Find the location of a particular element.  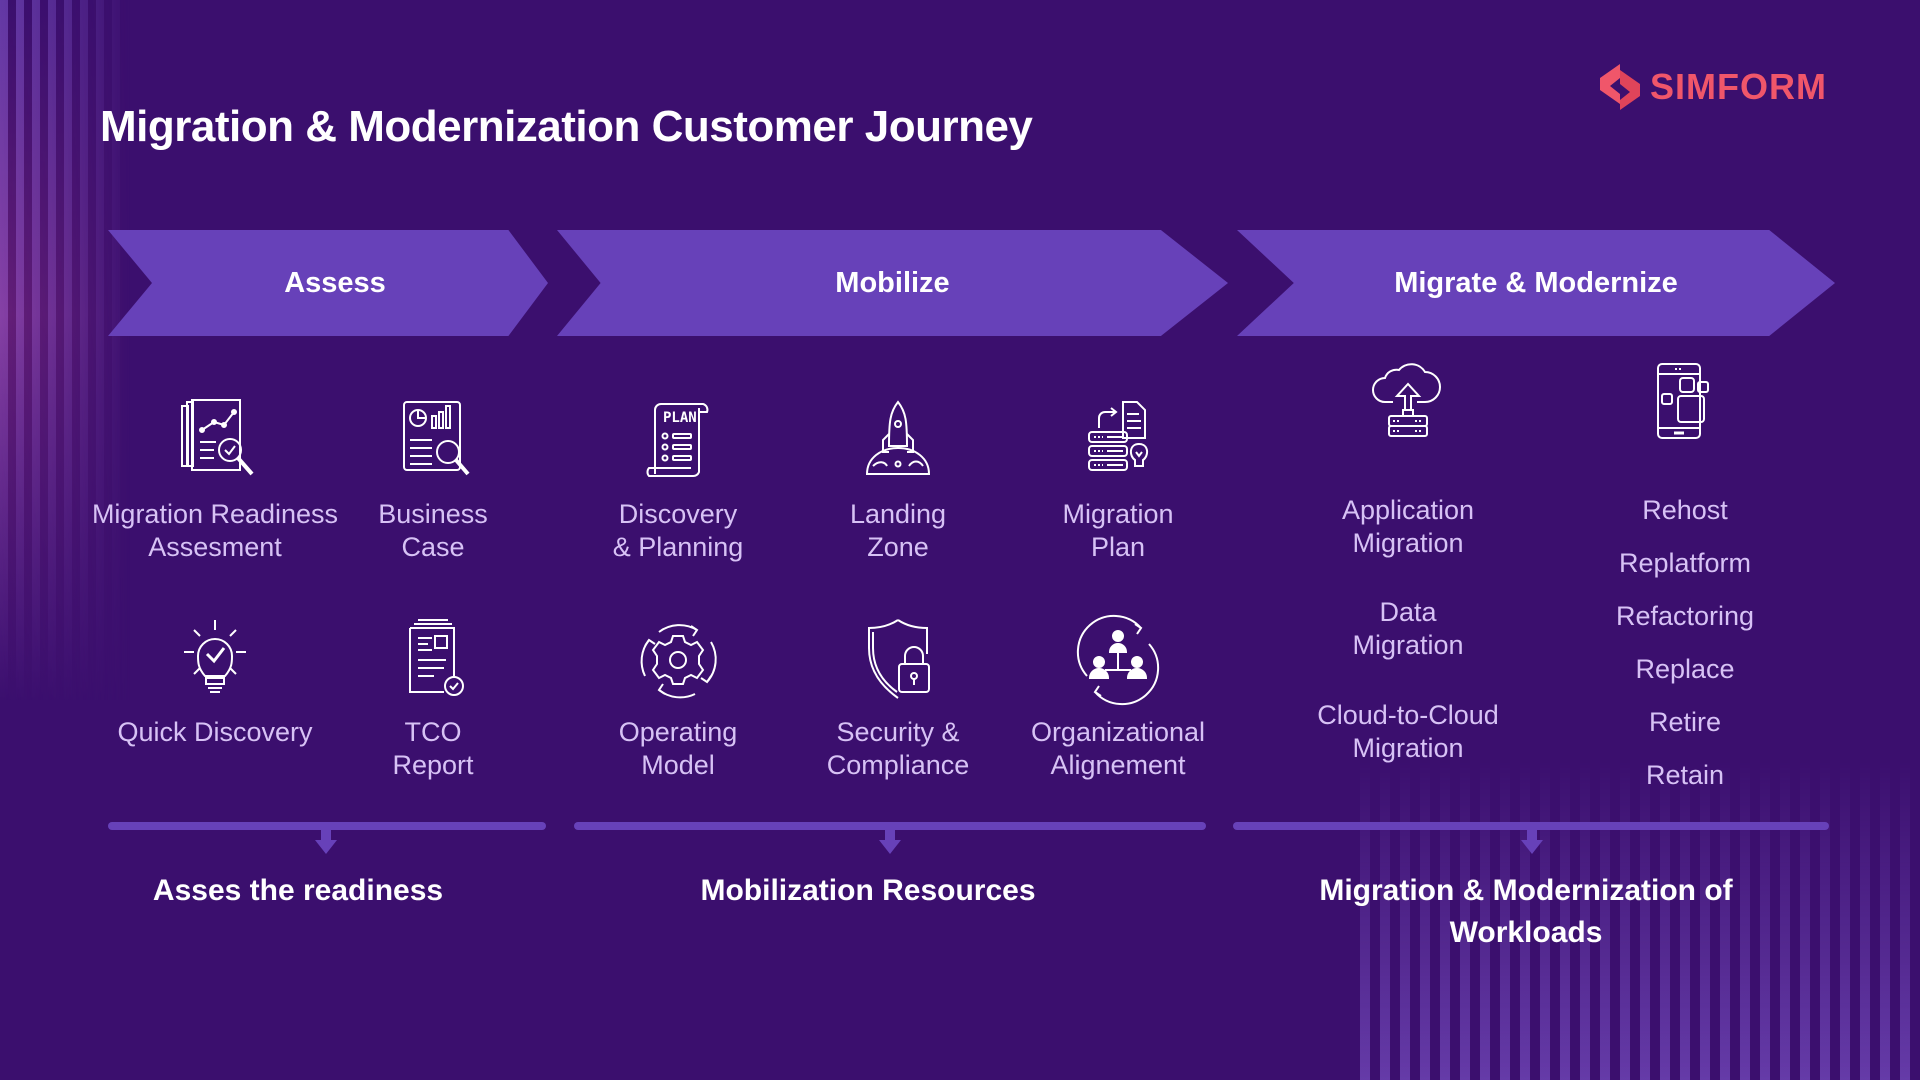

outcome-mobilize: Mobilization Resources is located at coordinates (868, 890).